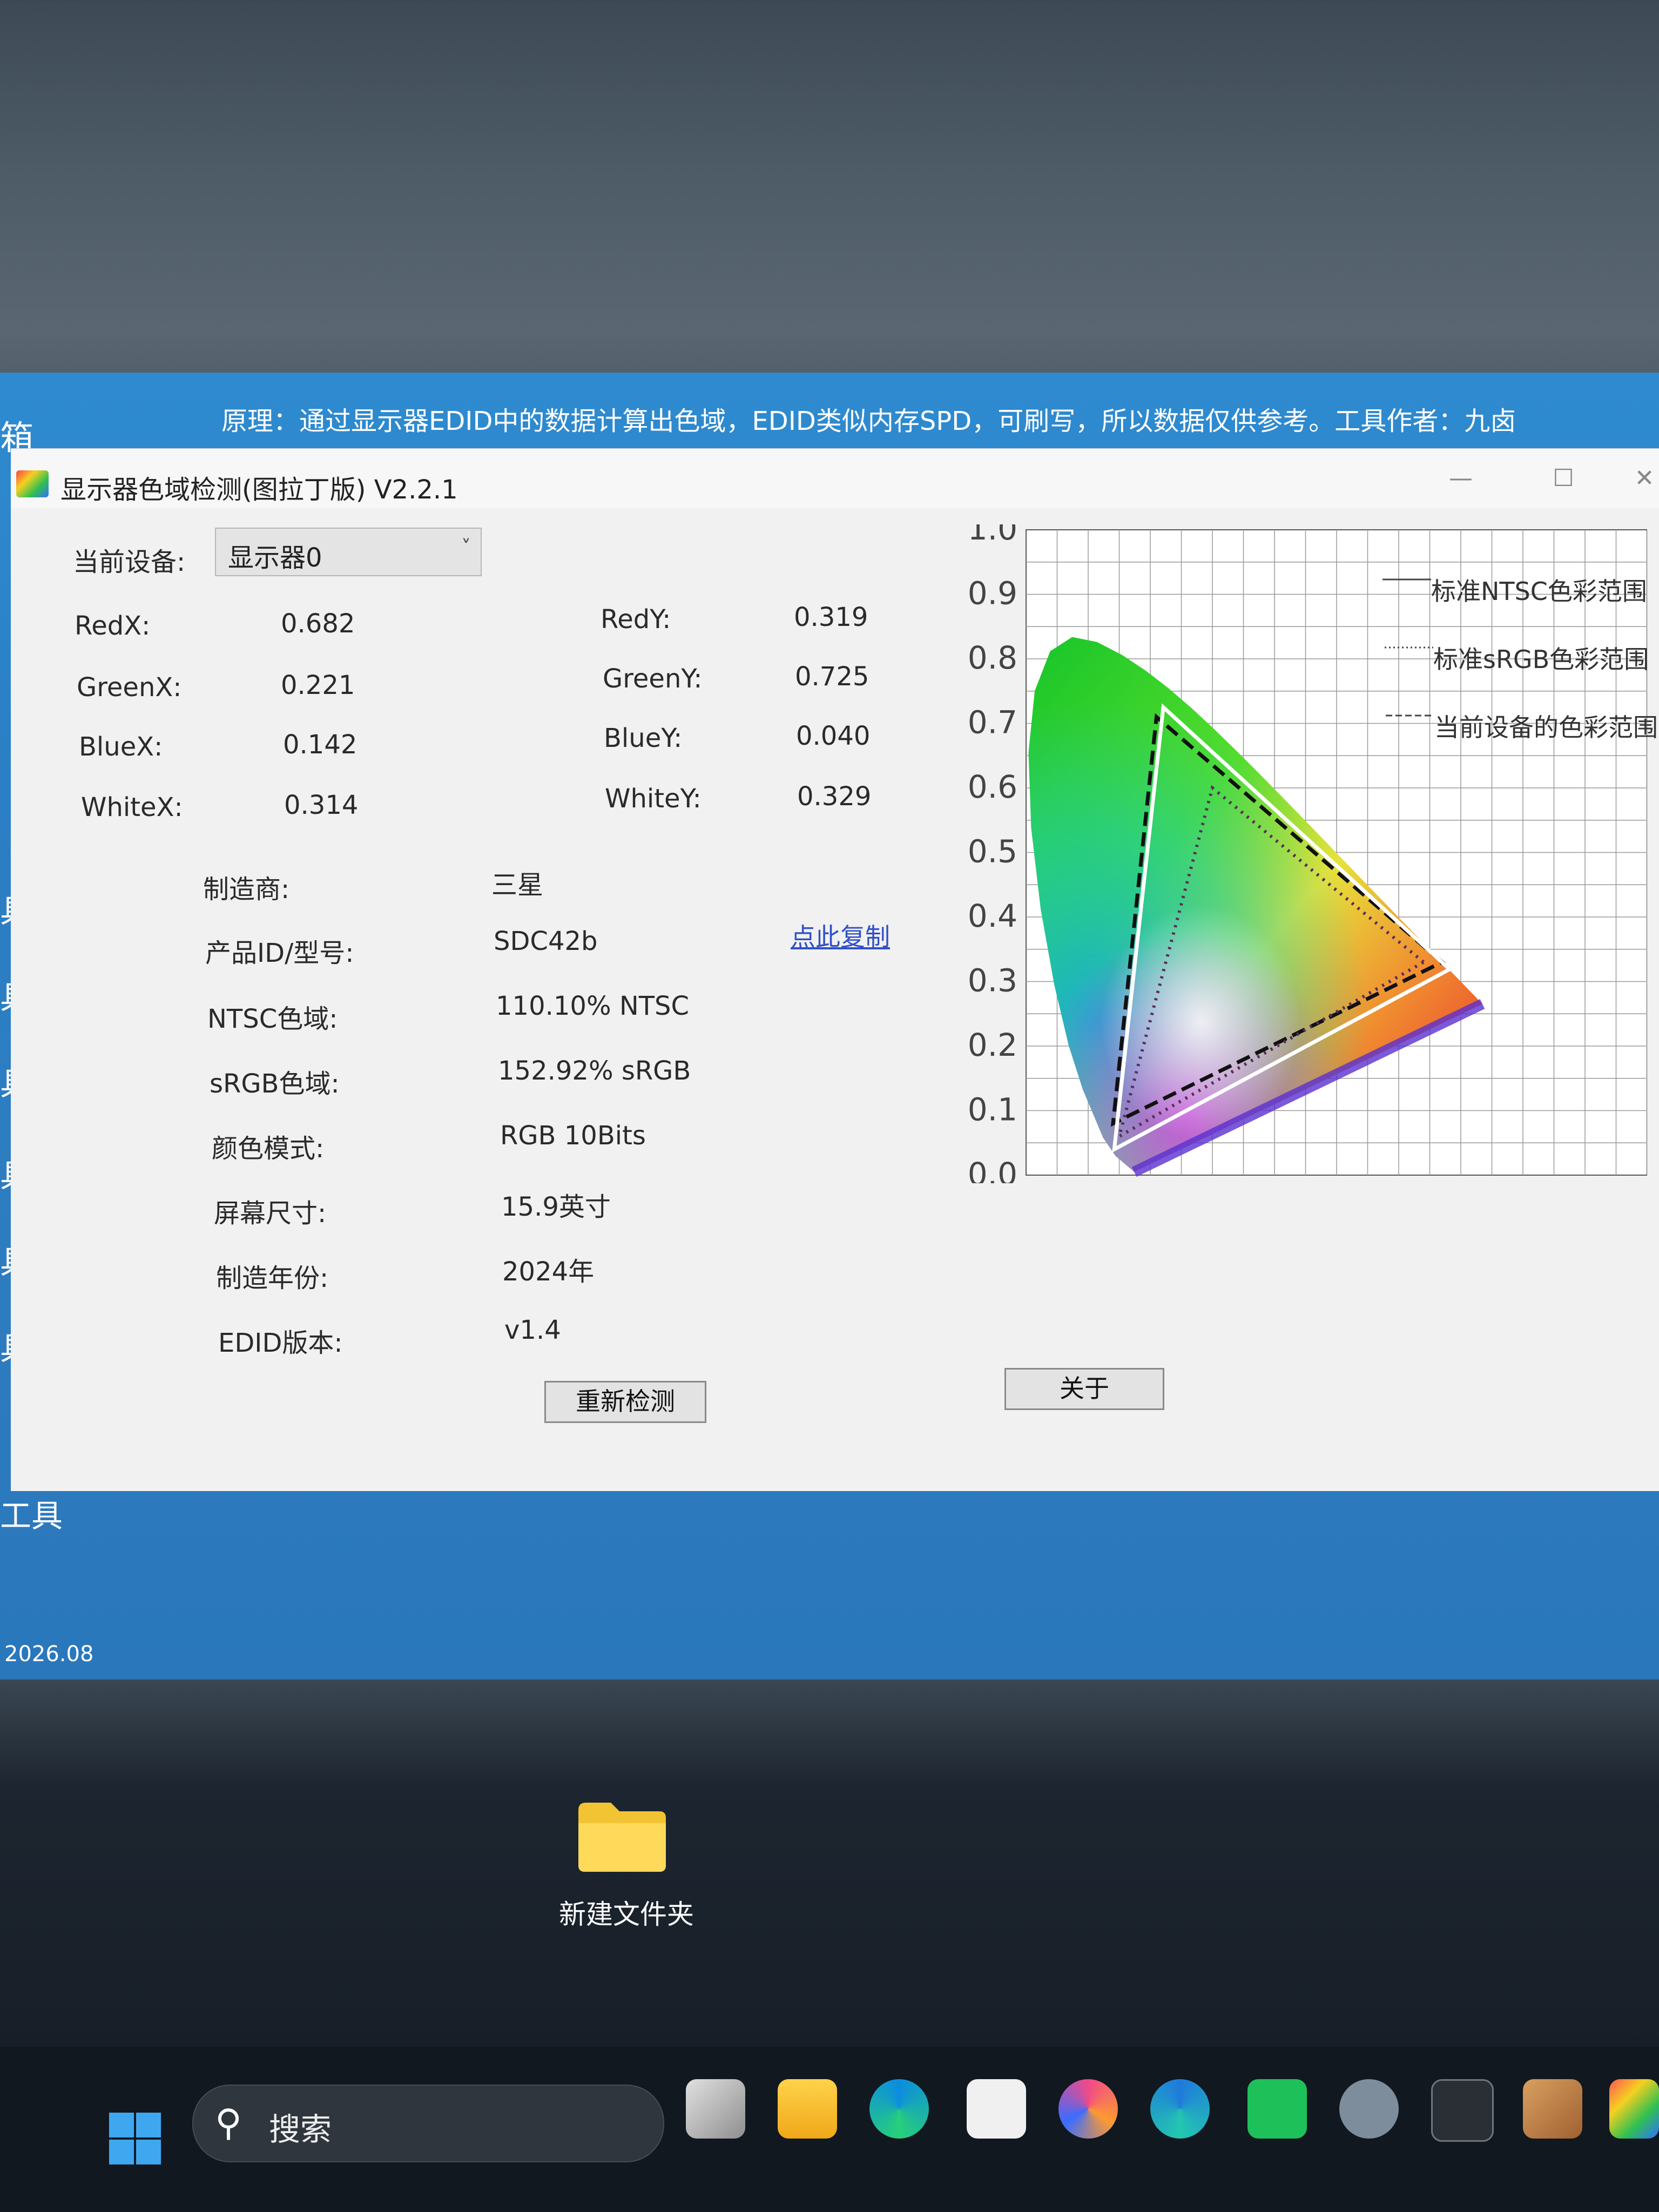  Describe the element at coordinates (275, 558) in the screenshot. I see `device-select-value: 显示器0` at that location.